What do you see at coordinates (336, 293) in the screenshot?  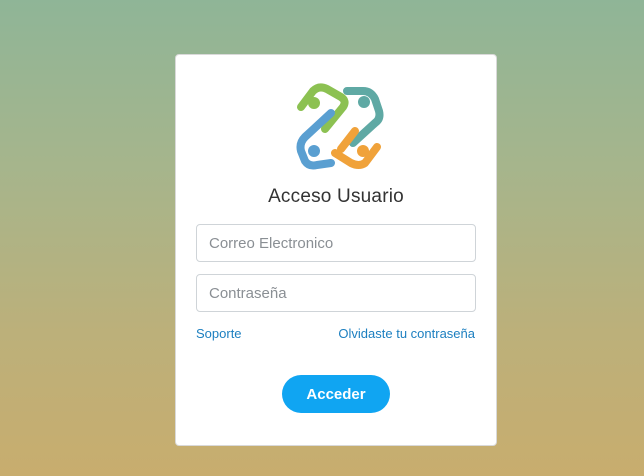 I see `password-field` at bounding box center [336, 293].